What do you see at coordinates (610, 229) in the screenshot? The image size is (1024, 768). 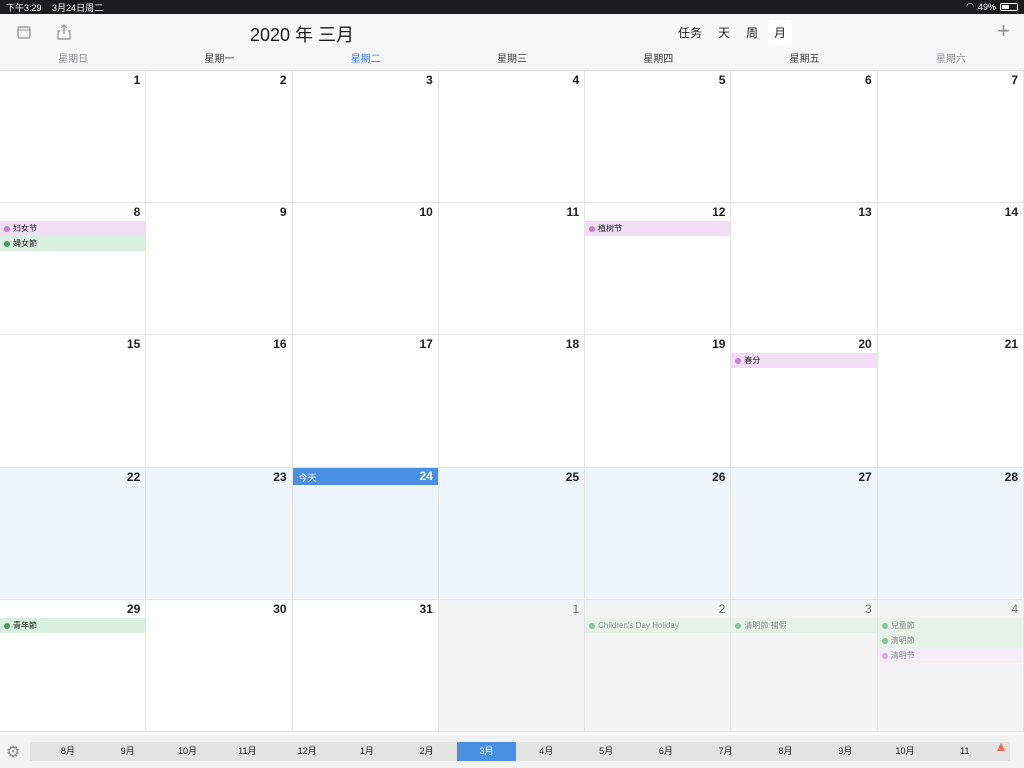 I see `event-title: 植树节` at bounding box center [610, 229].